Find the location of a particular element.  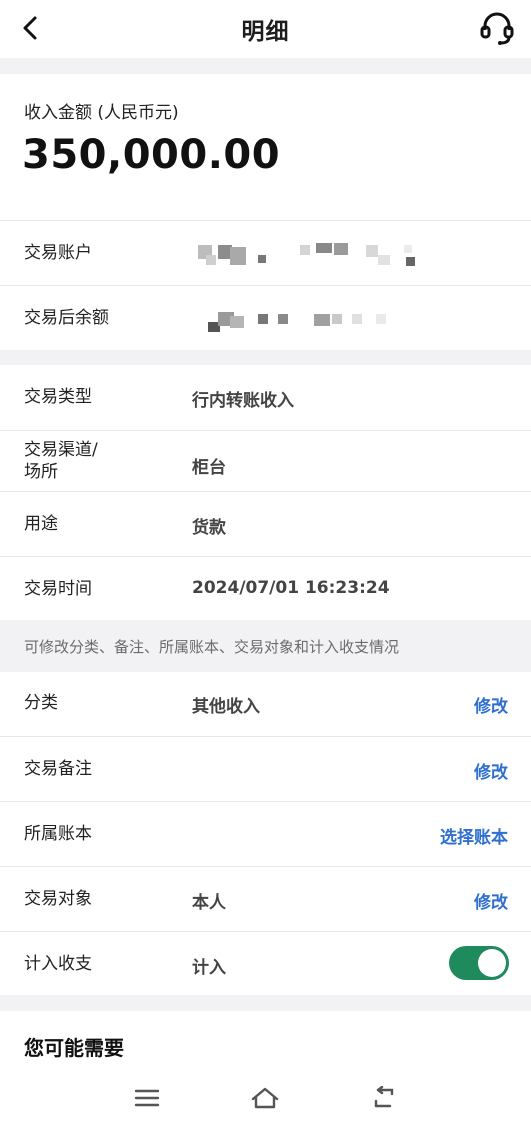

remark-row: 交易备注 修改 is located at coordinates (265, 768).